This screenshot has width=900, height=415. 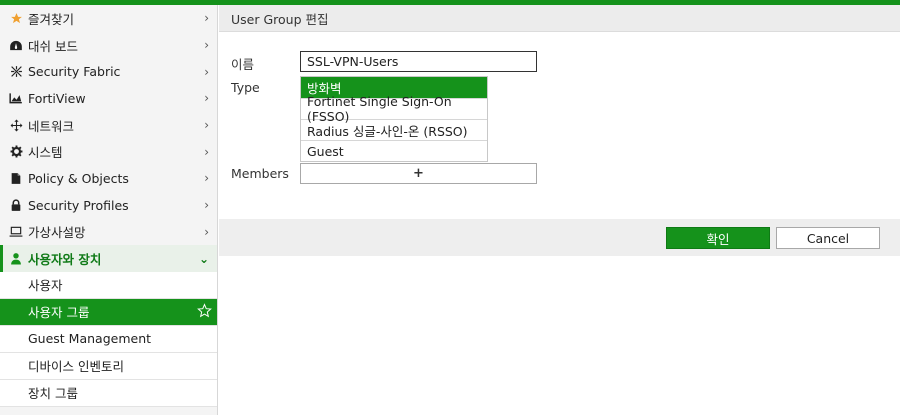 What do you see at coordinates (16, 232) in the screenshot?
I see `laptop-icon` at bounding box center [16, 232].